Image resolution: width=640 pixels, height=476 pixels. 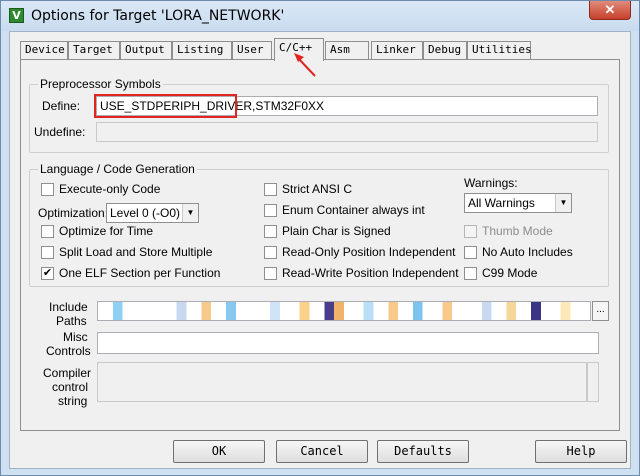 I want to click on optimization-select: Level 0 (-O0) ▼, so click(x=152, y=213).